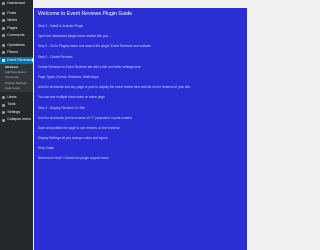 This screenshot has height=250, width=320. Describe the element at coordinates (19, 119) in the screenshot. I see `menu-label: Collapse menu` at that location.